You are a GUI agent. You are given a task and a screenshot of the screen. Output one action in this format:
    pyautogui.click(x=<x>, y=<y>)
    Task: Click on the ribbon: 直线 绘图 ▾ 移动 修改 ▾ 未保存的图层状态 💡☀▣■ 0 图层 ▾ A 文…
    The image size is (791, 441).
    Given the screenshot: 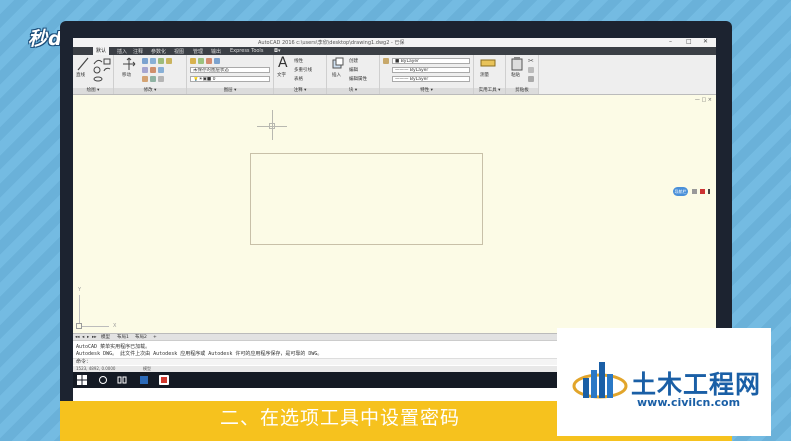 What is the action you would take?
    pyautogui.click(x=394, y=75)
    